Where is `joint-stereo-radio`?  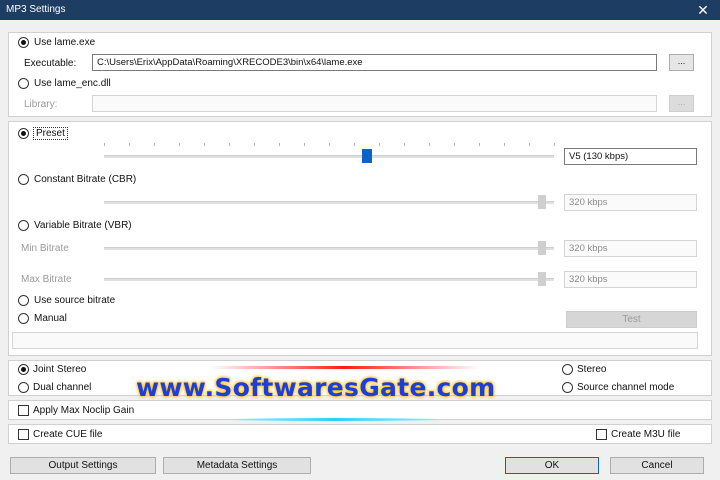
joint-stereo-radio is located at coordinates (23, 369).